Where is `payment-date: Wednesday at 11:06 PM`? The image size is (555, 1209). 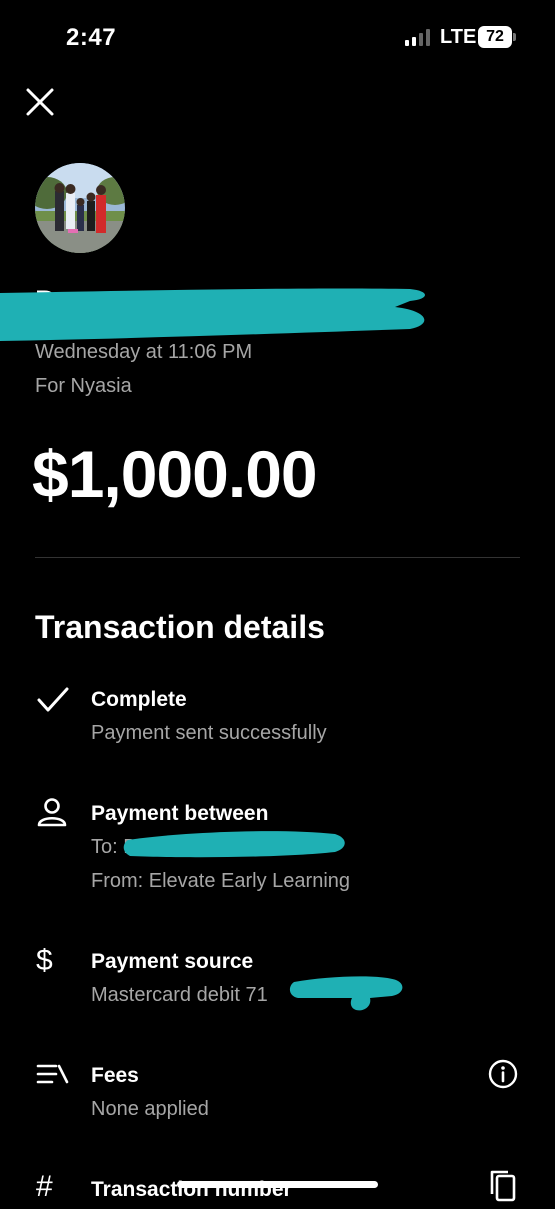 payment-date: Wednesday at 11:06 PM is located at coordinates (144, 352).